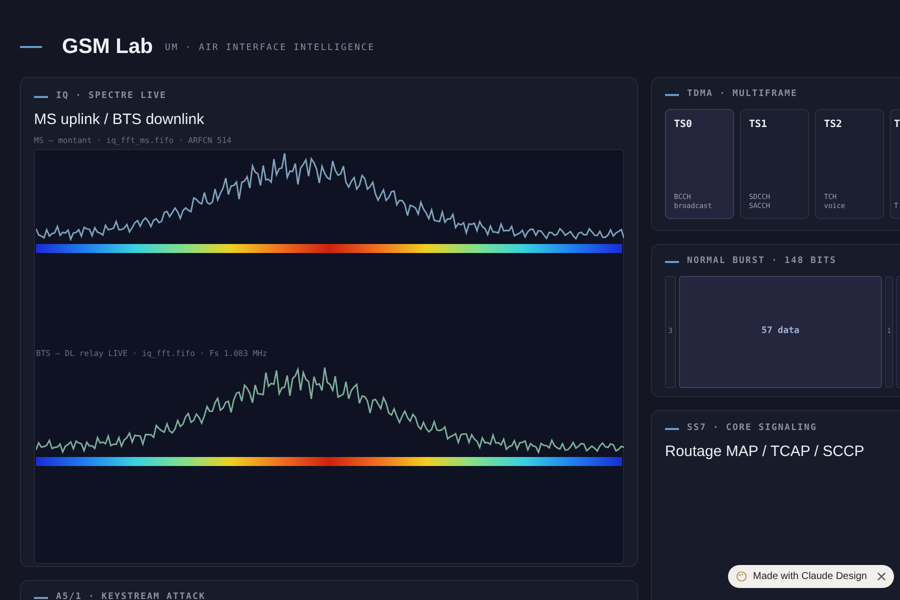 The image size is (900, 600). Describe the element at coordinates (881, 576) in the screenshot. I see `close-icon` at that location.